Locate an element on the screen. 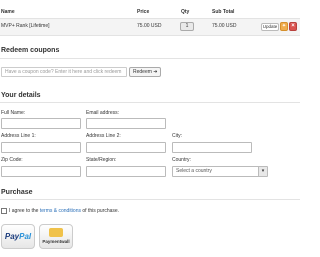 This screenshot has height=257, width=320. header-name: Name is located at coordinates (8, 12).